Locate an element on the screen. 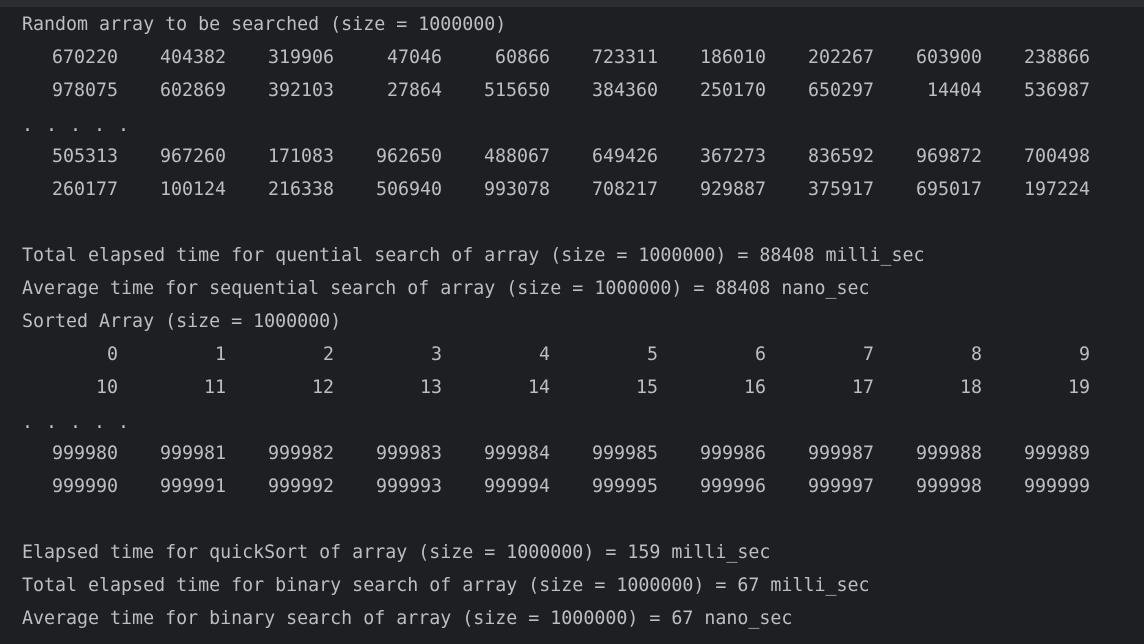  array-value-cell: 392103 is located at coordinates (300, 90).